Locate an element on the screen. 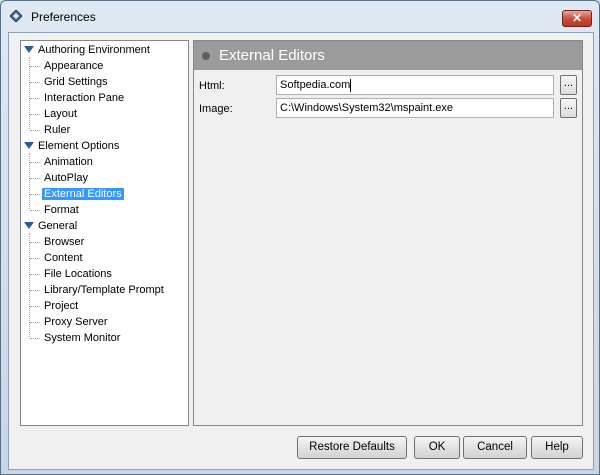 The image size is (600, 475). panel-title: External Editors is located at coordinates (272, 55).